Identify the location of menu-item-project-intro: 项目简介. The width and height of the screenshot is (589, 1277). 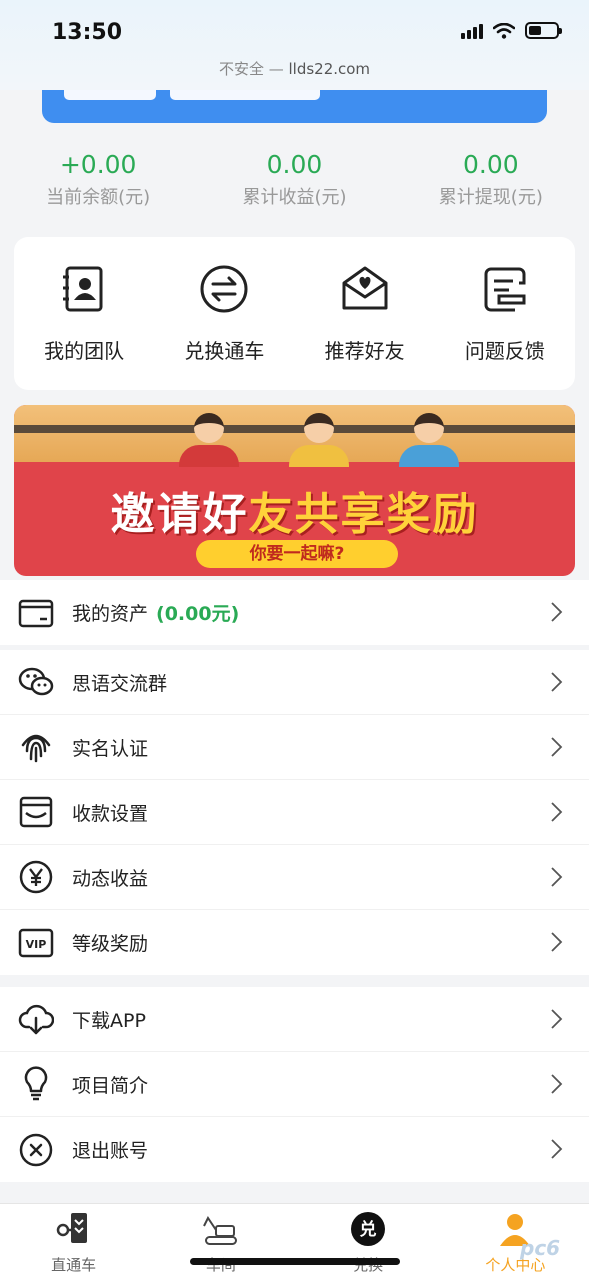
(294, 1084).